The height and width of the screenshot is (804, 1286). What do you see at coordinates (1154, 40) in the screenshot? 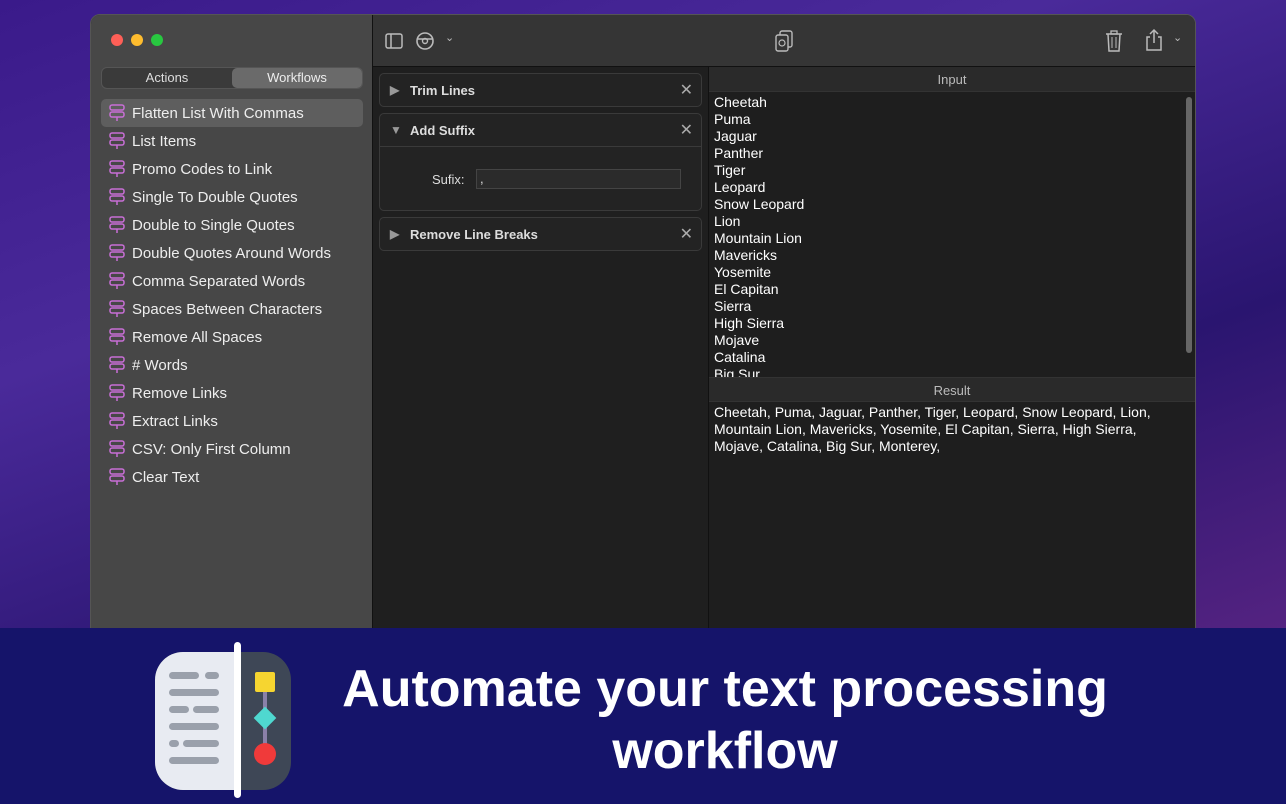
I see `share-icon` at bounding box center [1154, 40].